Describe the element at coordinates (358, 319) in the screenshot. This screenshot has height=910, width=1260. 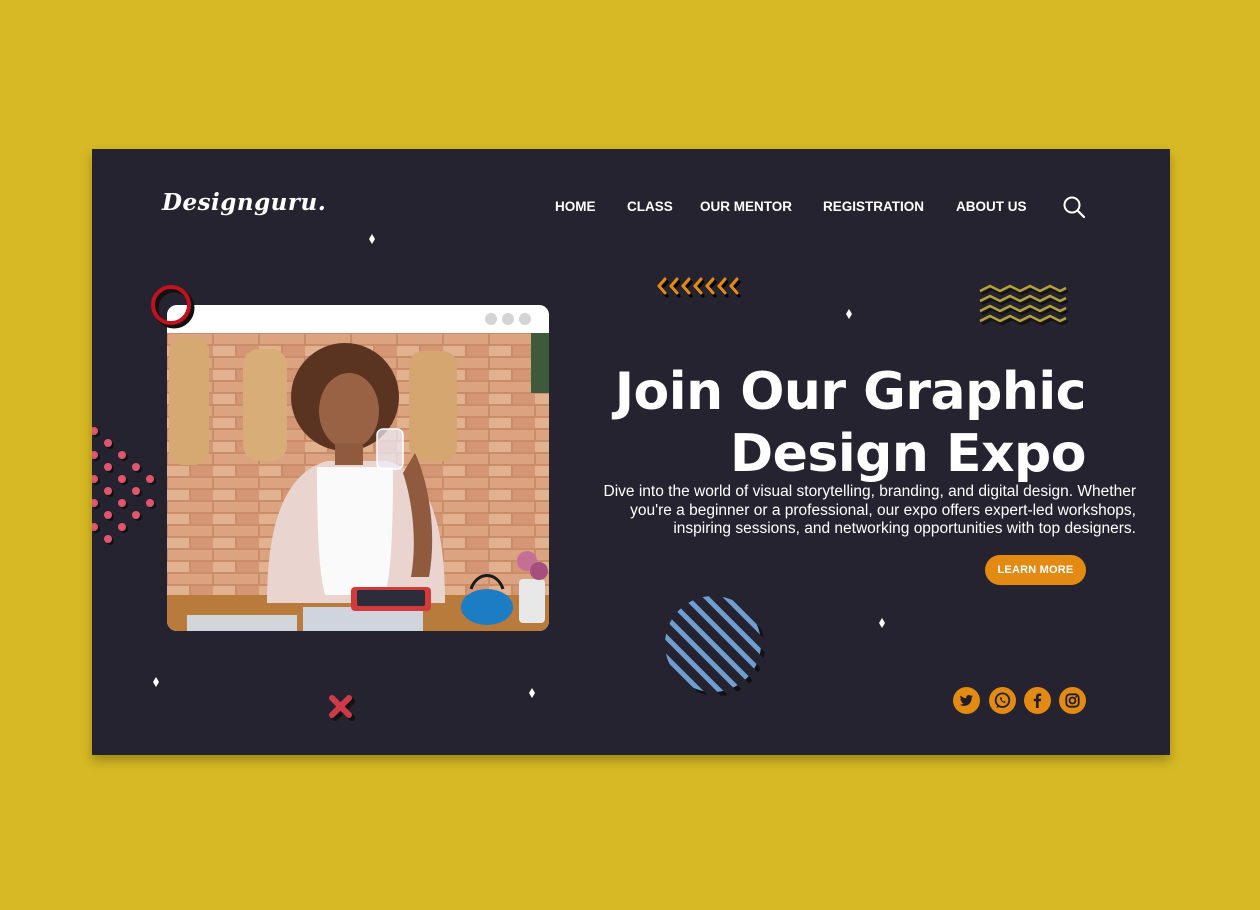
I see `window-title-bar` at that location.